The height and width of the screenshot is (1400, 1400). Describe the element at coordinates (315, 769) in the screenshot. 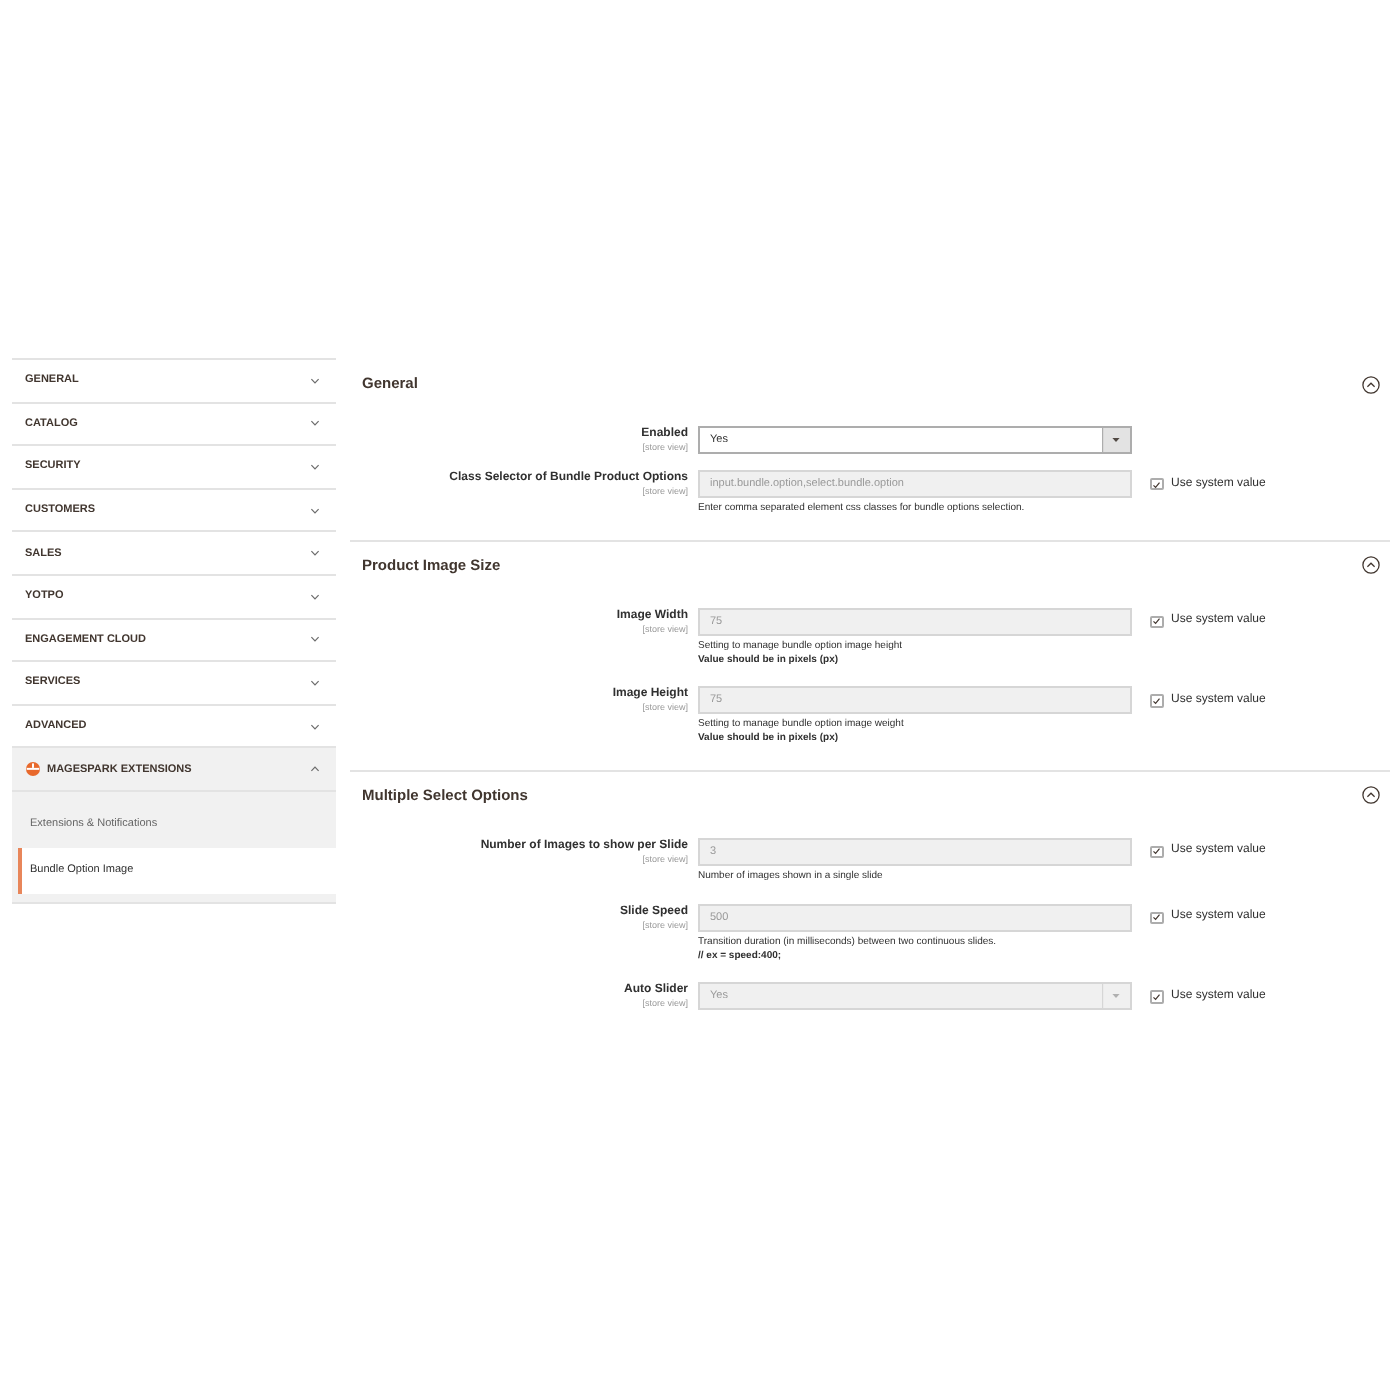

I see `chevron-up-icon` at that location.